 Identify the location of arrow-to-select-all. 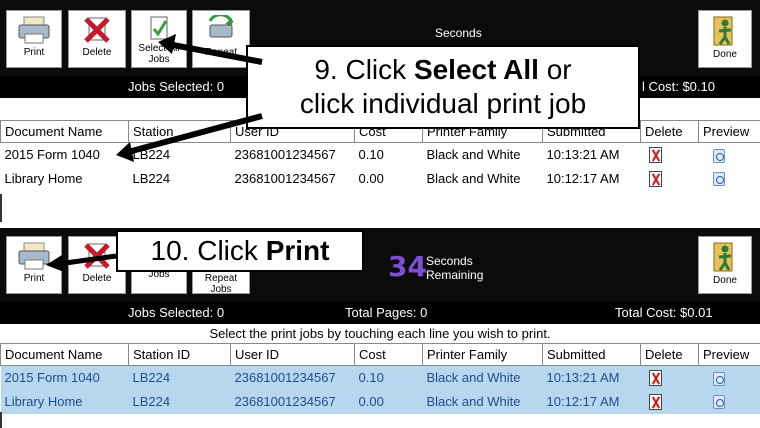
(215, 53).